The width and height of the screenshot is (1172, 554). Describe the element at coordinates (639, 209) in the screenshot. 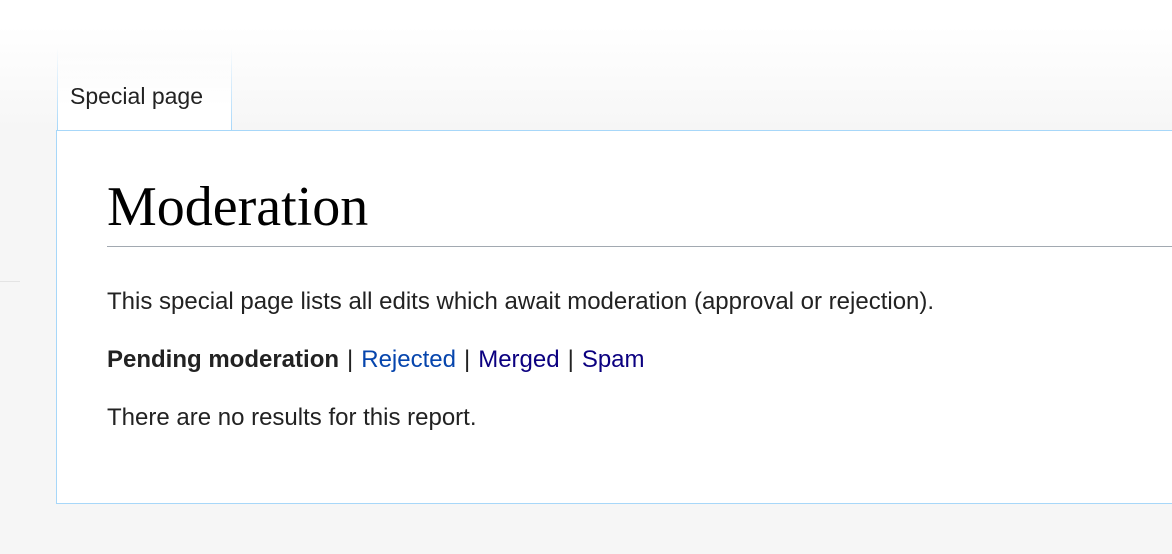

I see `page-title: Moderation` at that location.